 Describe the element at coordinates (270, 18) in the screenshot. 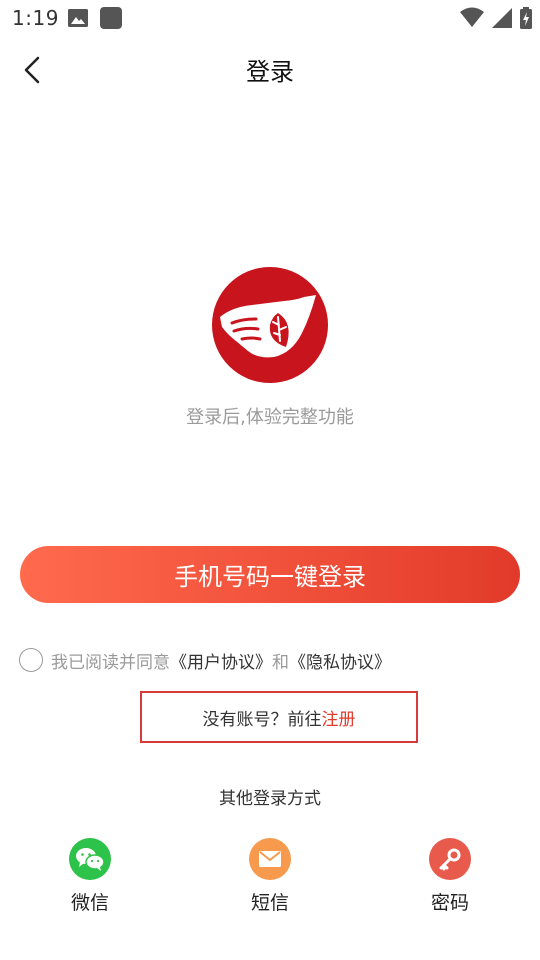

I see `status-bar: 1:19` at that location.